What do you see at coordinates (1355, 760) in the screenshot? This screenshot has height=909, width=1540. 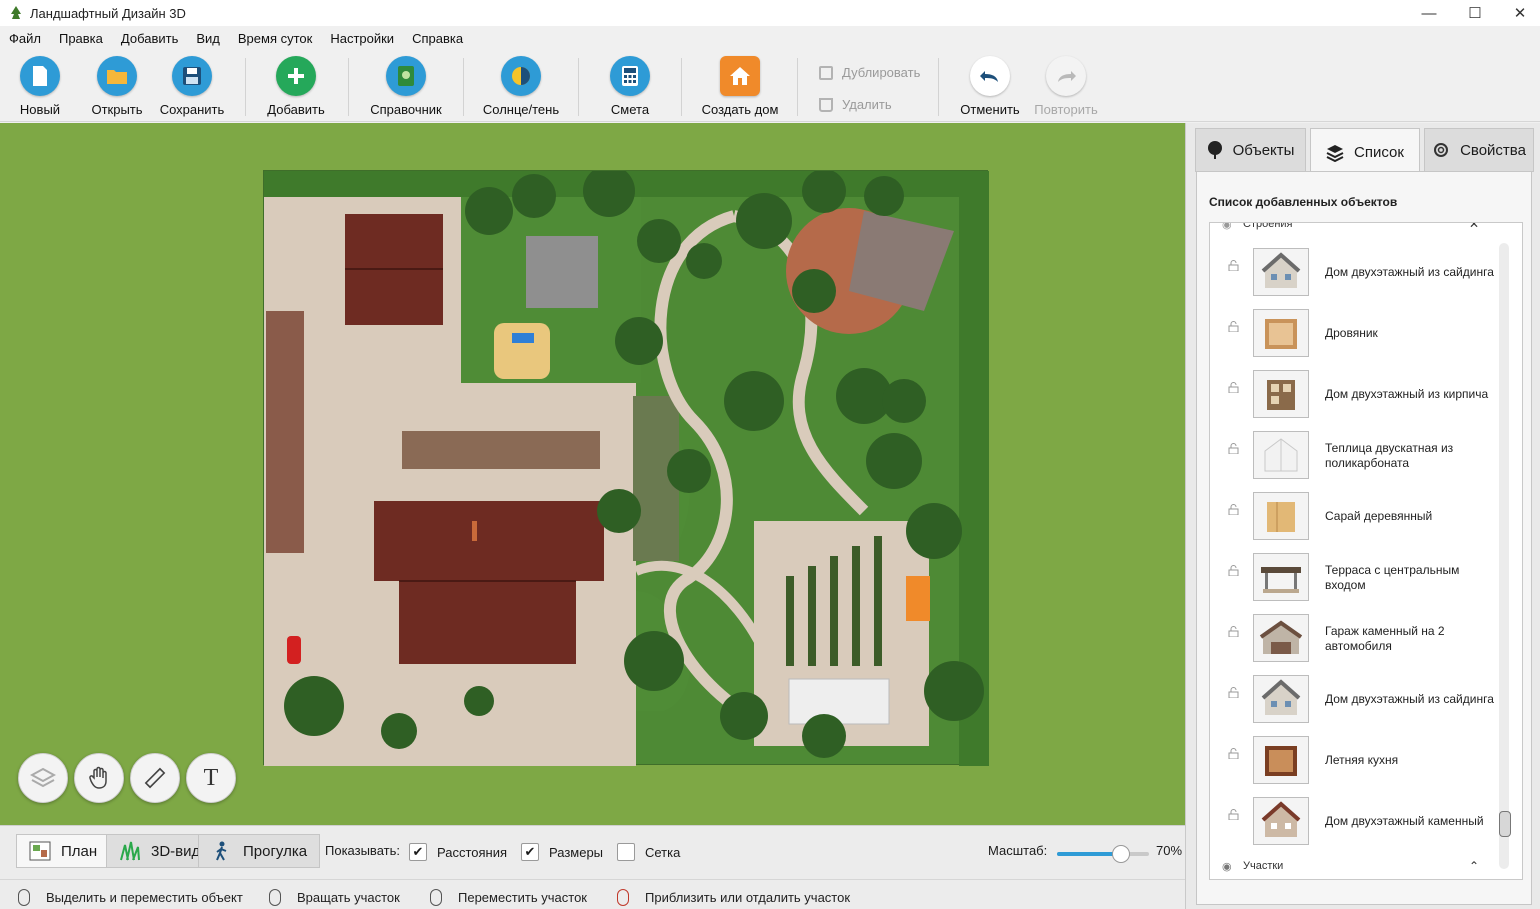 I see `list-item: Летняя кухня` at bounding box center [1355, 760].